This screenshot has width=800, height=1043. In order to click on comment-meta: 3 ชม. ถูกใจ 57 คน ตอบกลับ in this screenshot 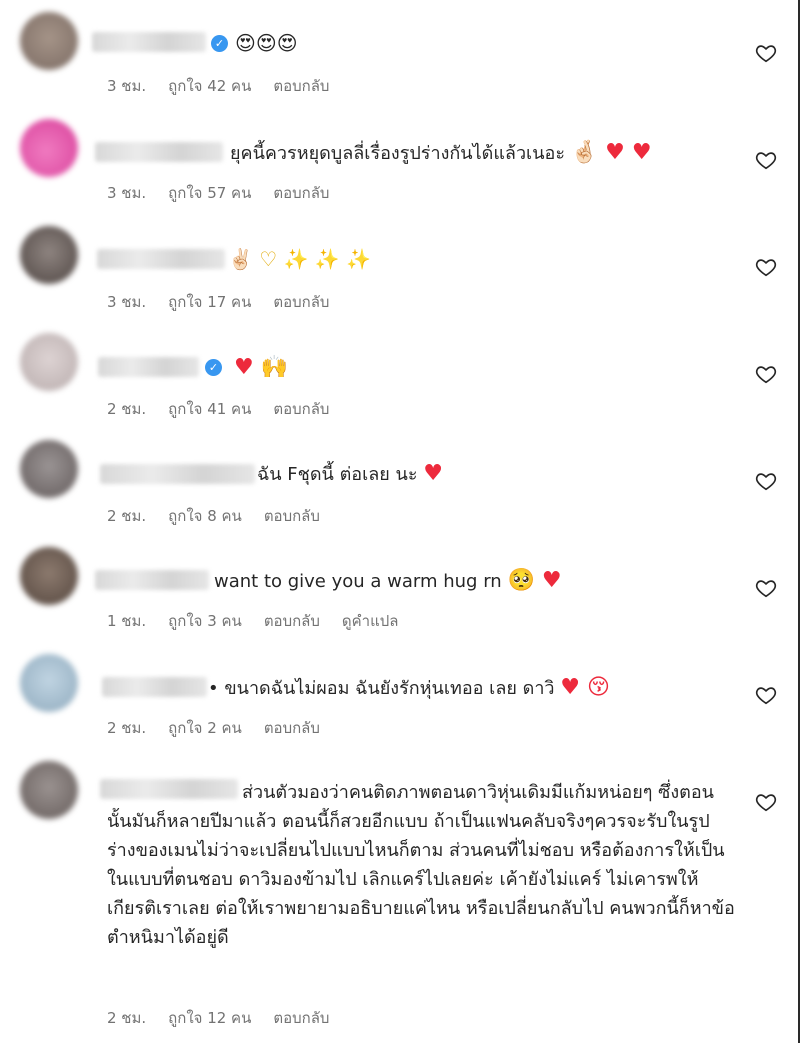, I will do `click(229, 193)`.